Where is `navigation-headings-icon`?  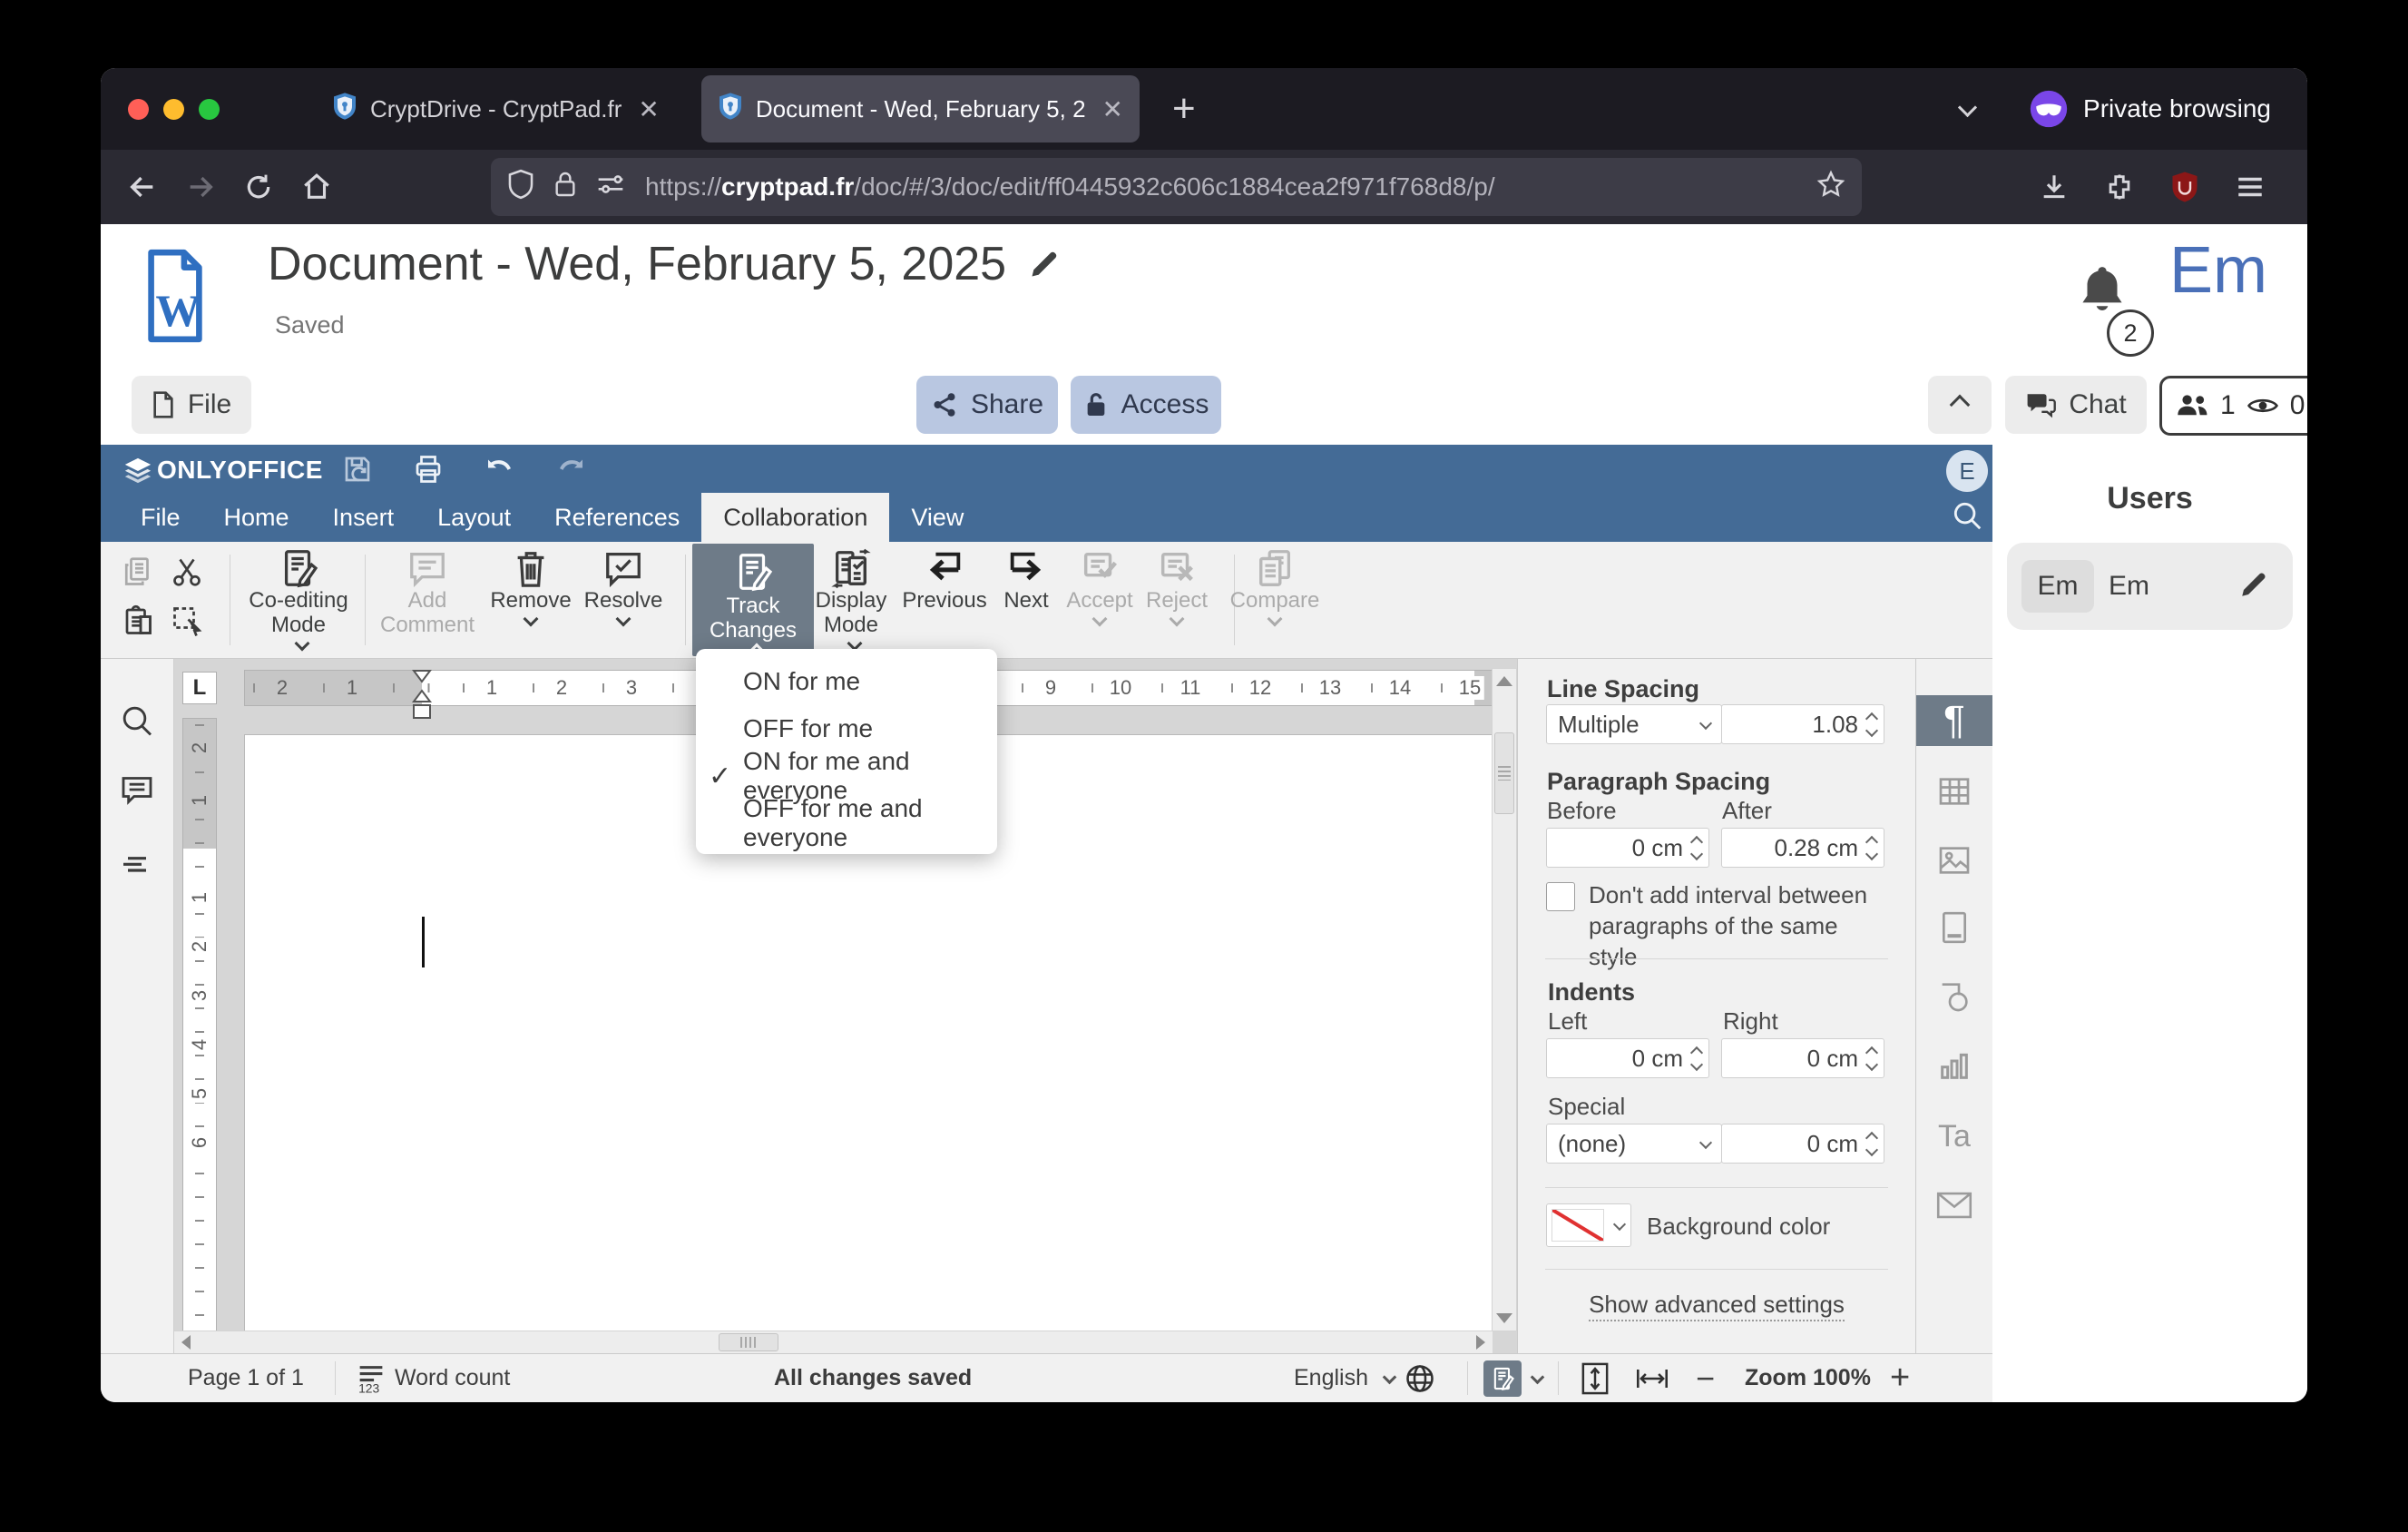
navigation-headings-icon is located at coordinates (137, 868).